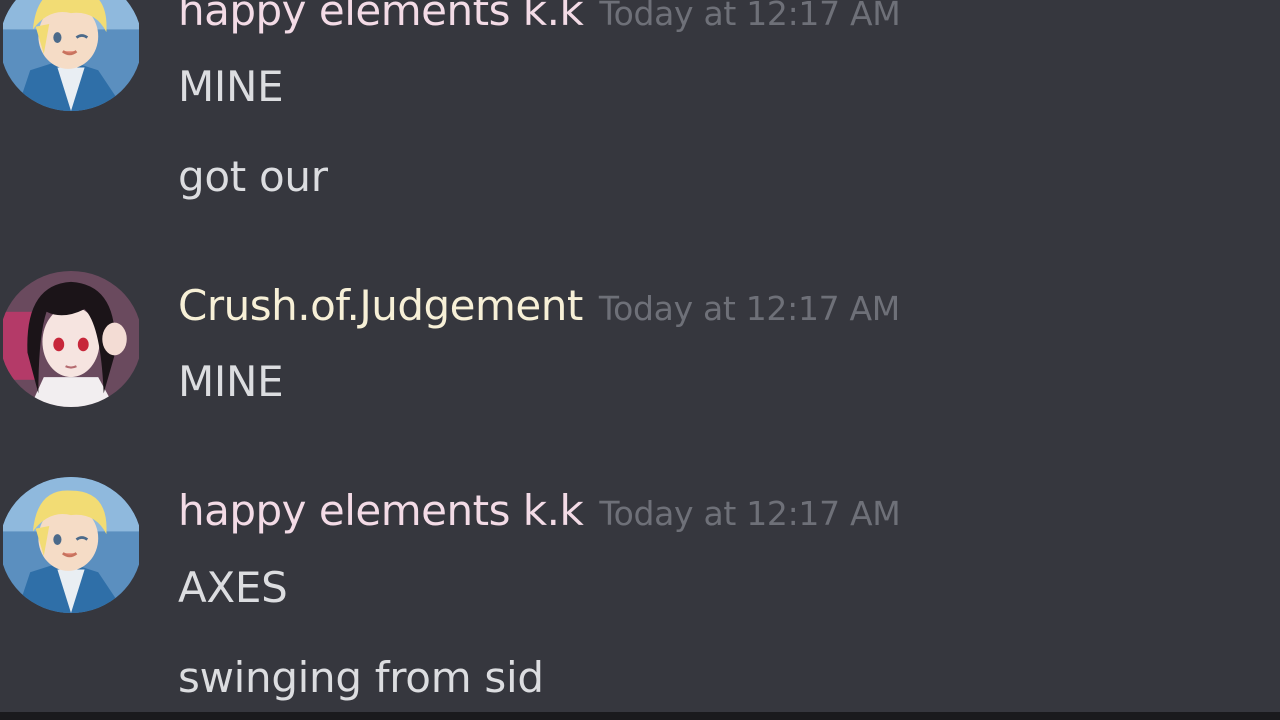 The image size is (1280, 720). I want to click on message-text: AXES, so click(233, 587).